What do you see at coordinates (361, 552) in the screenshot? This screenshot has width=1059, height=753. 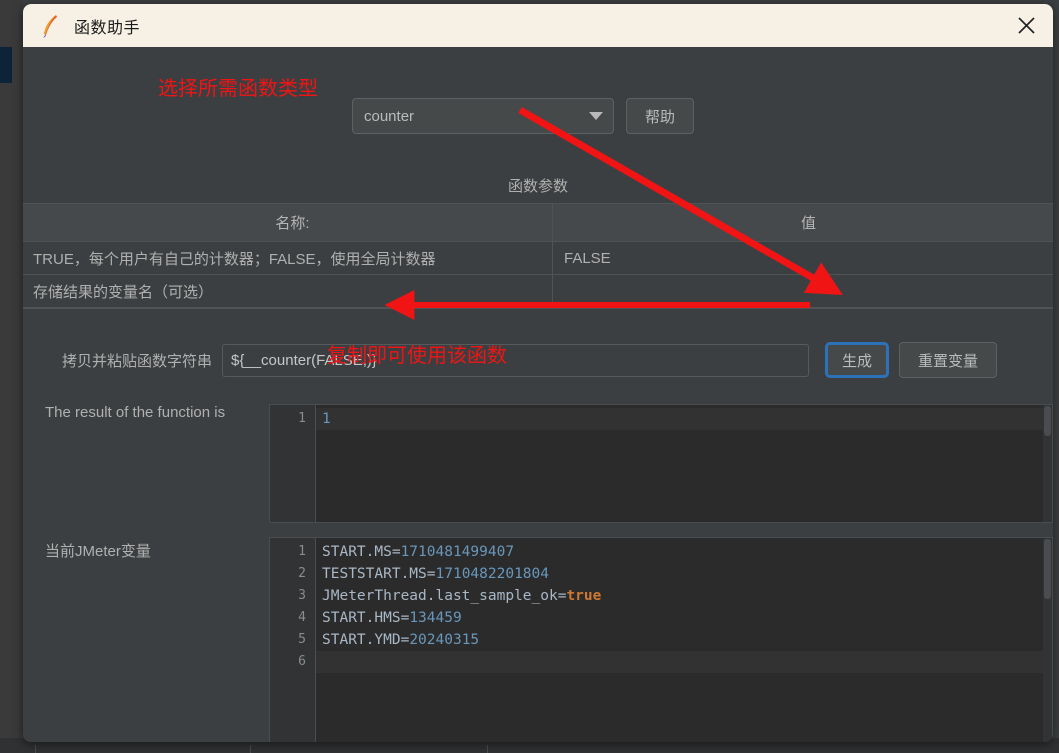 I see `variable-key: START.MS=` at bounding box center [361, 552].